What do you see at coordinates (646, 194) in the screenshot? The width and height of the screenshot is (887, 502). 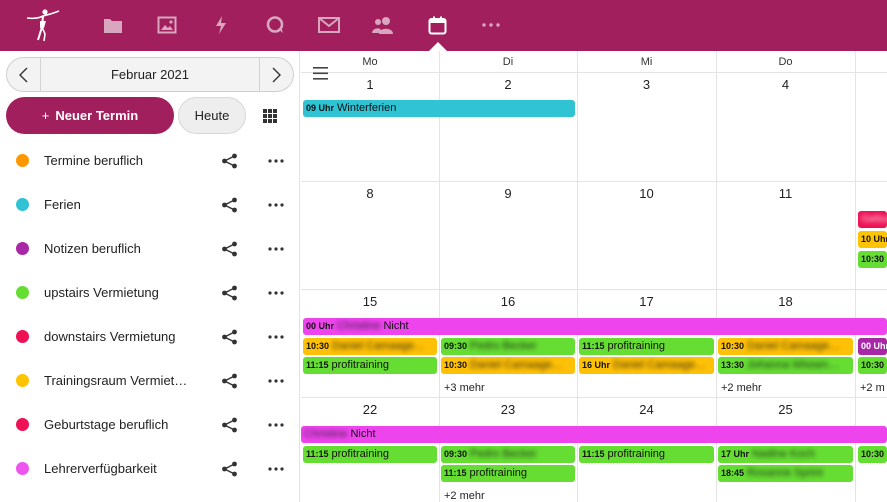 I see `day-number: 10` at bounding box center [646, 194].